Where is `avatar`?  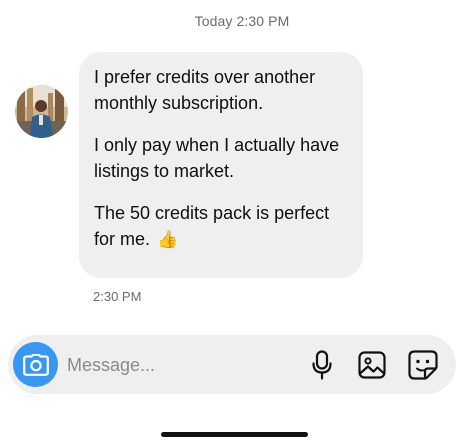 avatar is located at coordinates (41, 111).